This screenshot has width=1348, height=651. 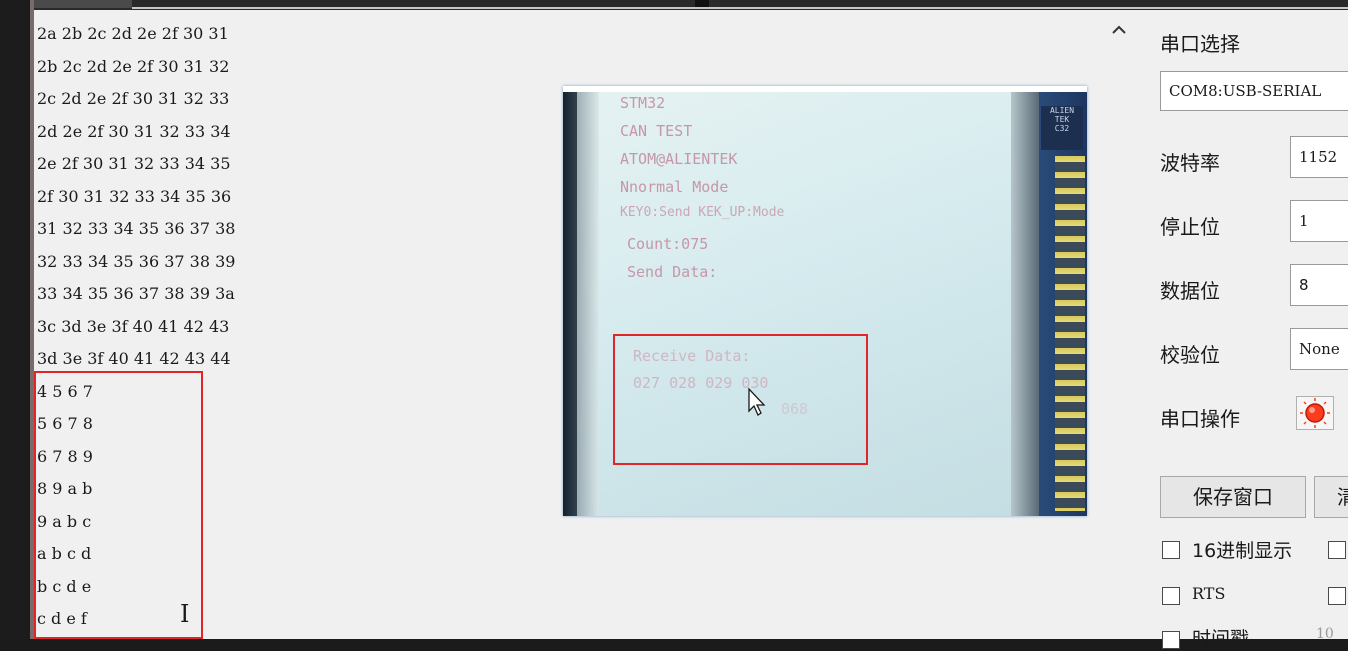 What do you see at coordinates (1171, 640) in the screenshot?
I see `timestamp-checkbox` at bounding box center [1171, 640].